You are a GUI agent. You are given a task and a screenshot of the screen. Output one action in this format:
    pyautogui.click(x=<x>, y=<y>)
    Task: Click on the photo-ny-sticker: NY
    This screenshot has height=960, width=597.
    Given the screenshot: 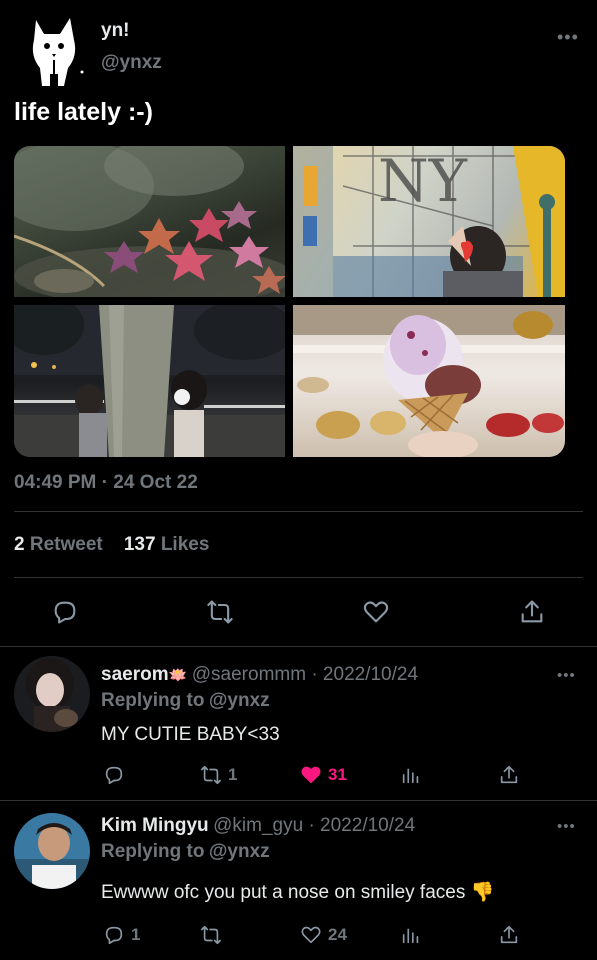 What is the action you would take?
    pyautogui.click(x=429, y=221)
    